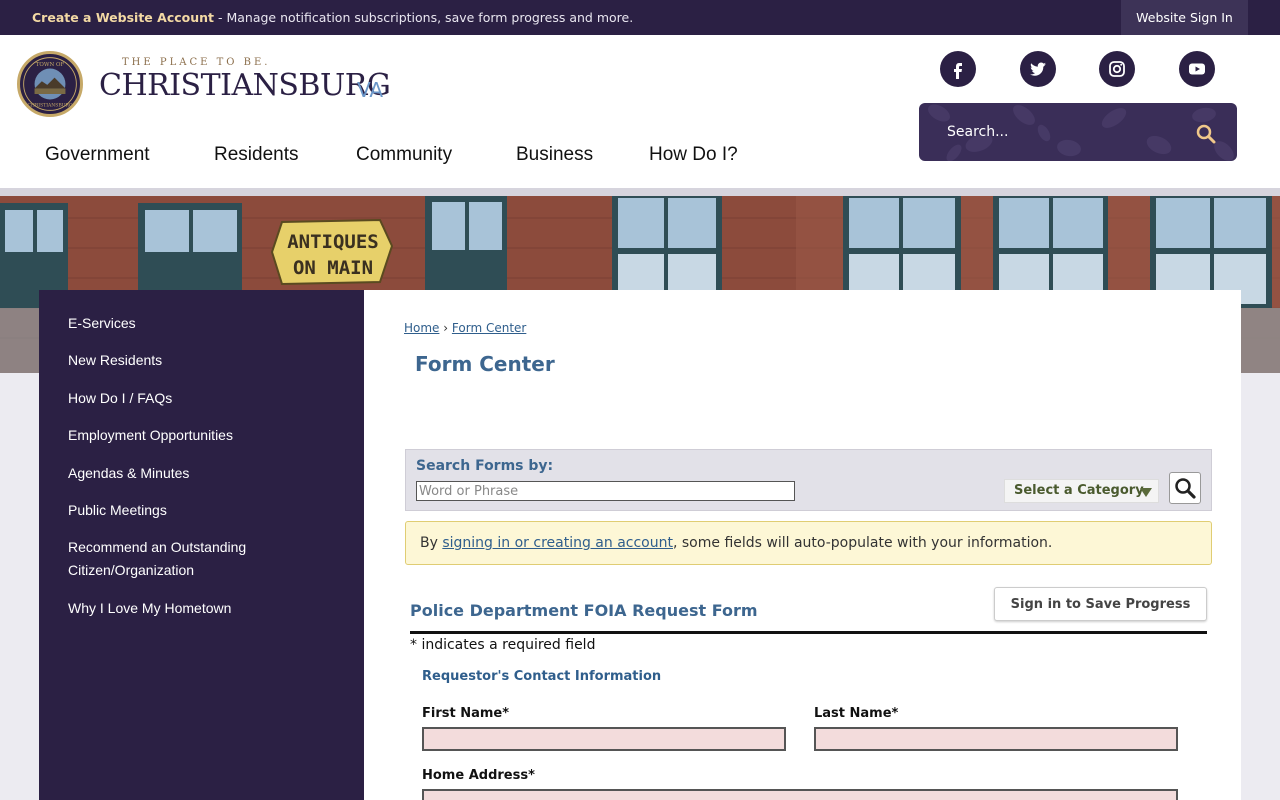  I want to click on banner-sign-line1: ANTIQUES, so click(333, 242).